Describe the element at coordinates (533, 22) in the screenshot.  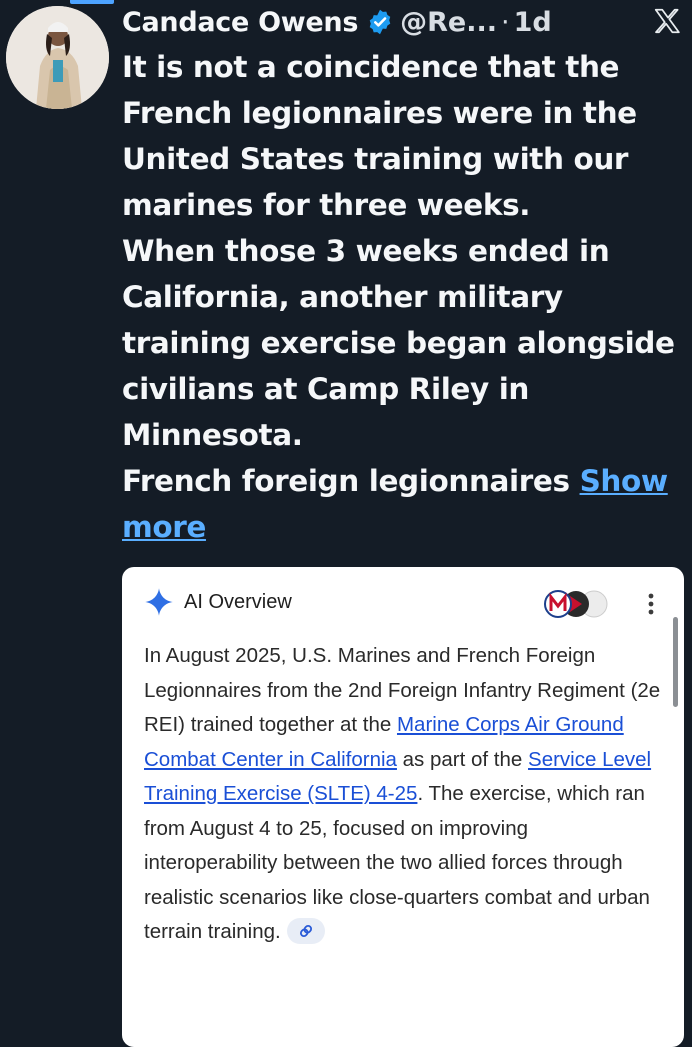
I see `timestamp: 1d` at that location.